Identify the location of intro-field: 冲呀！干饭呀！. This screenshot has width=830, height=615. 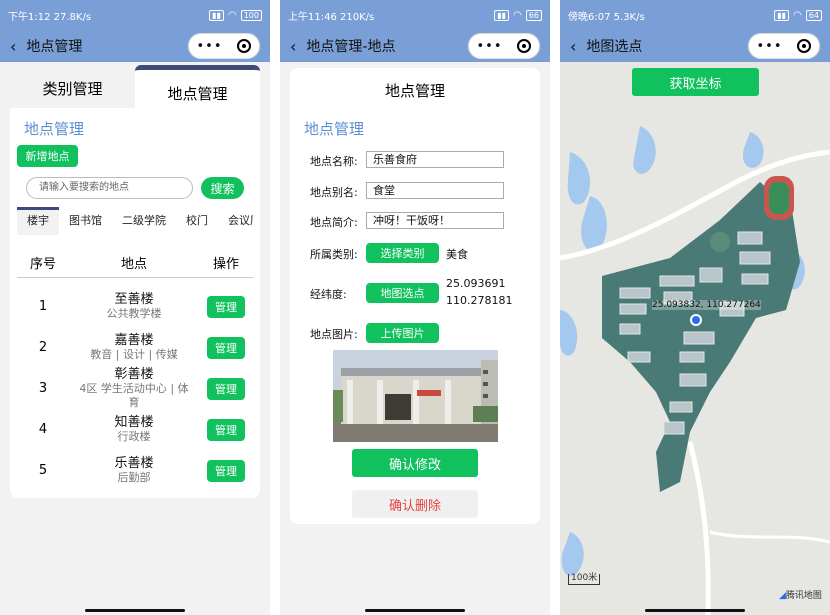
(435, 220).